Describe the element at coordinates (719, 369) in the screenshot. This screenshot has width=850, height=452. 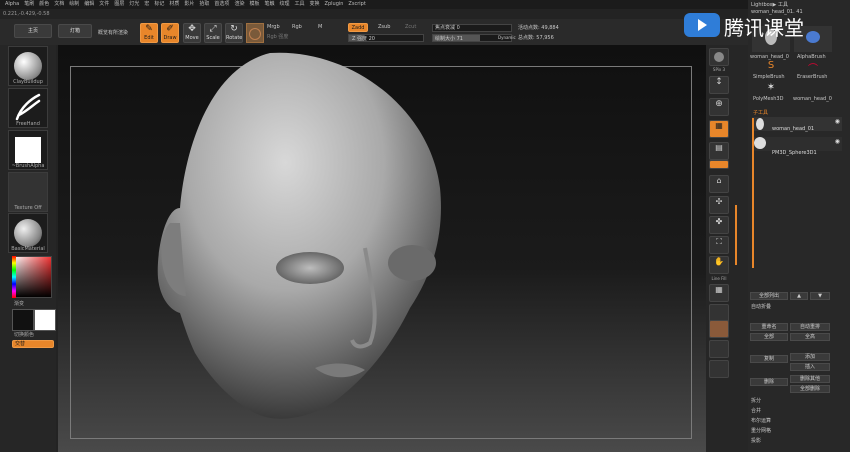
I see `xpose-button` at that location.